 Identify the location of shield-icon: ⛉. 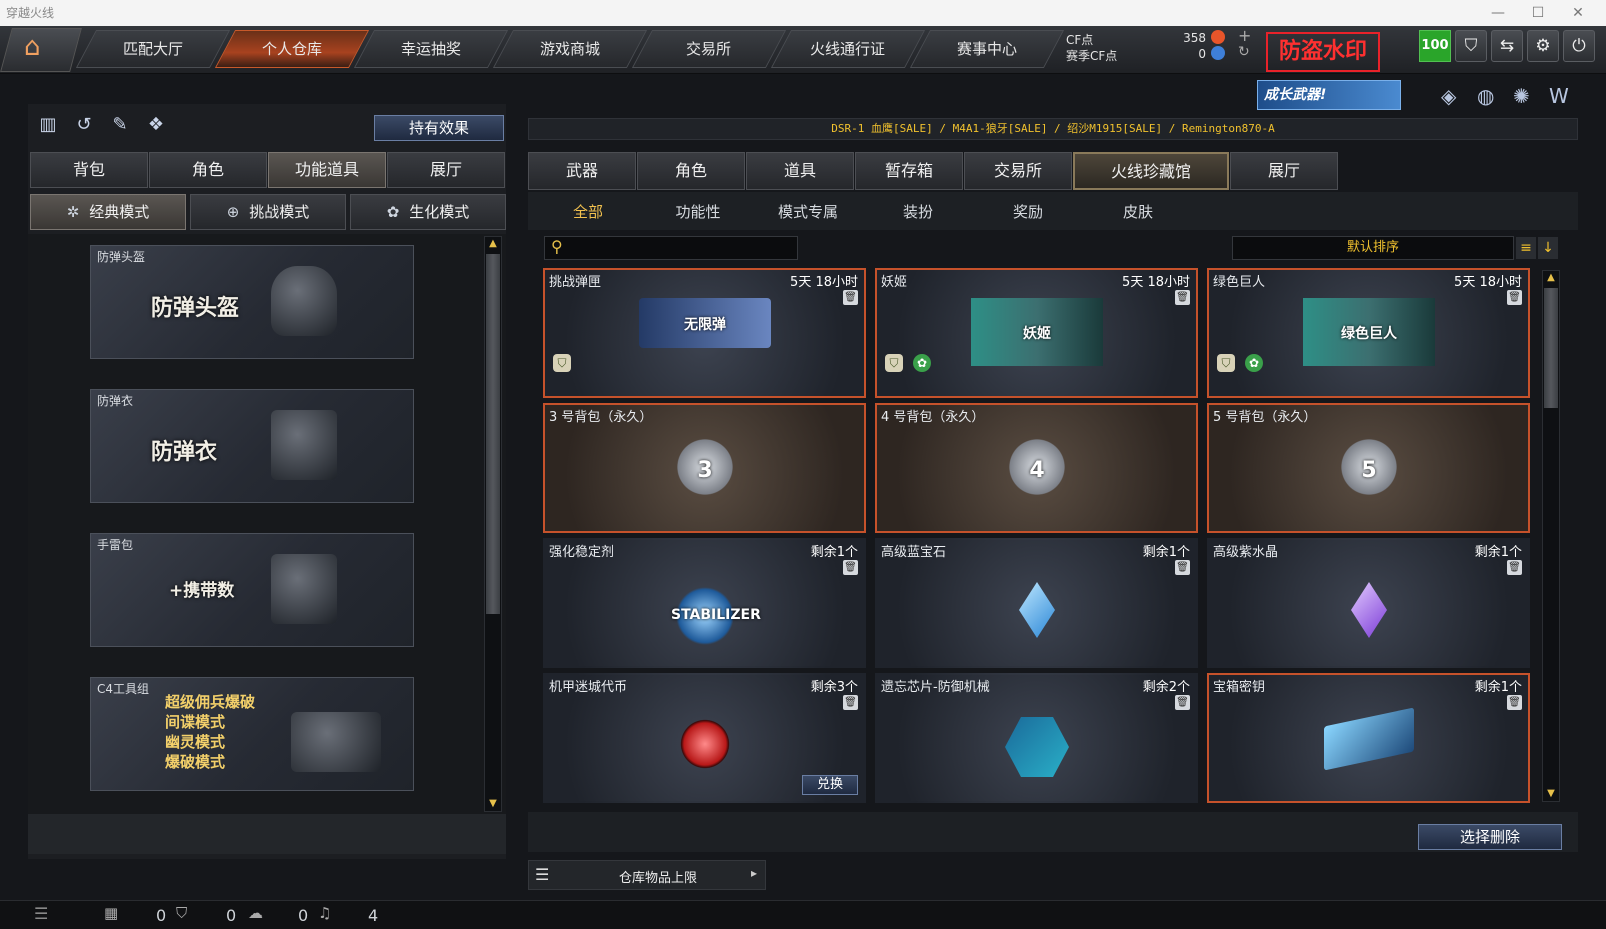
(1471, 46).